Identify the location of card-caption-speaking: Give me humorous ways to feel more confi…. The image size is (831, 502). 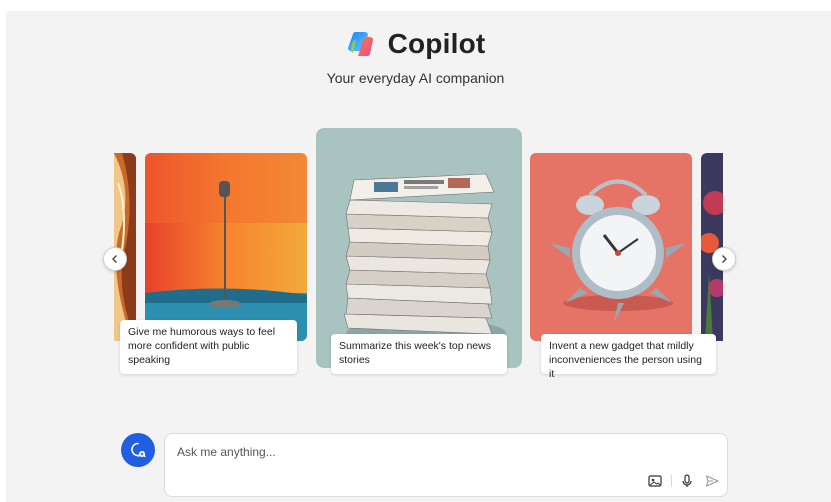
(208, 347).